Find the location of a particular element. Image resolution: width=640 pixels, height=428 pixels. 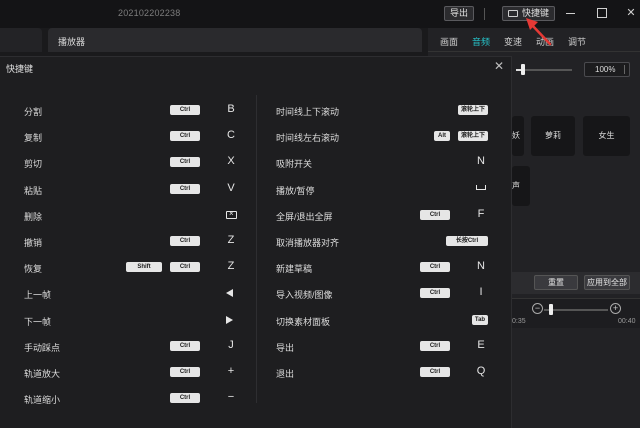

shortcut-row: 轨道缩小 − Ctrl is located at coordinates (131, 399).